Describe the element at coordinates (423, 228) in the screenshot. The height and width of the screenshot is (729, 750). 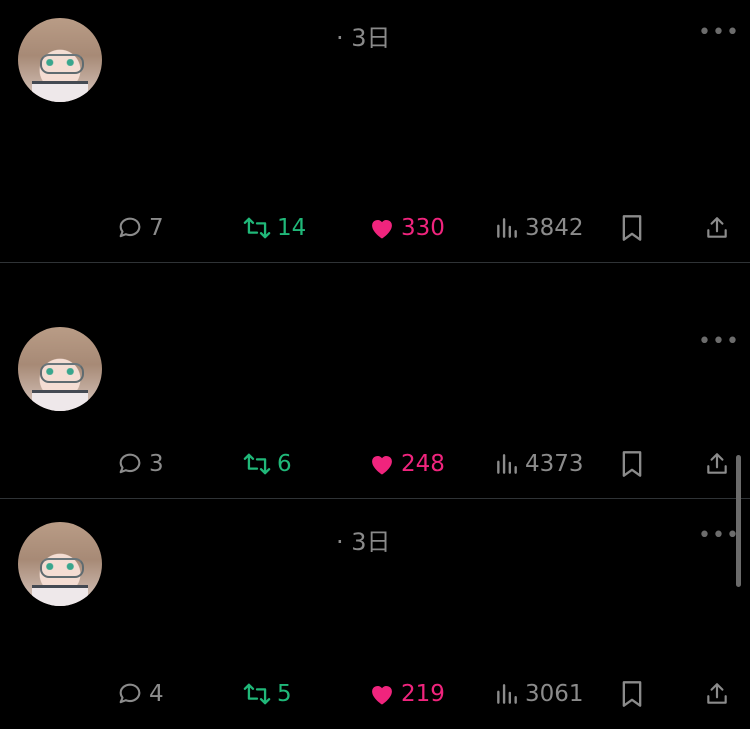
I see `like-count: 330` at that location.